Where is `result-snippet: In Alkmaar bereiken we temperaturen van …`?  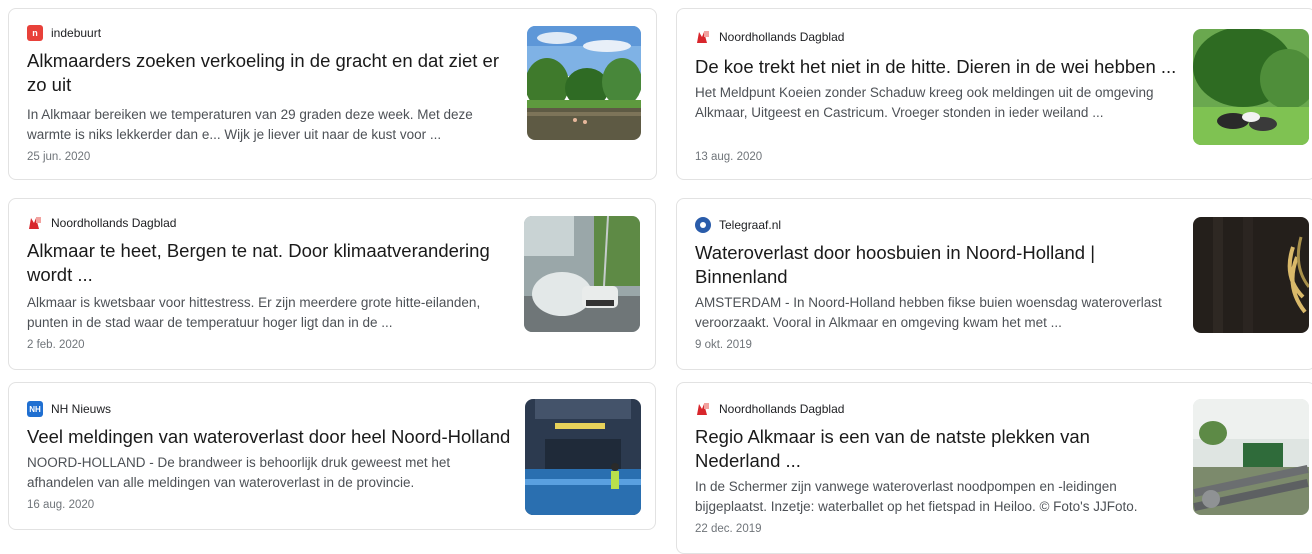 result-snippet: In Alkmaar bereiken we temperaturen van … is located at coordinates (250, 124).